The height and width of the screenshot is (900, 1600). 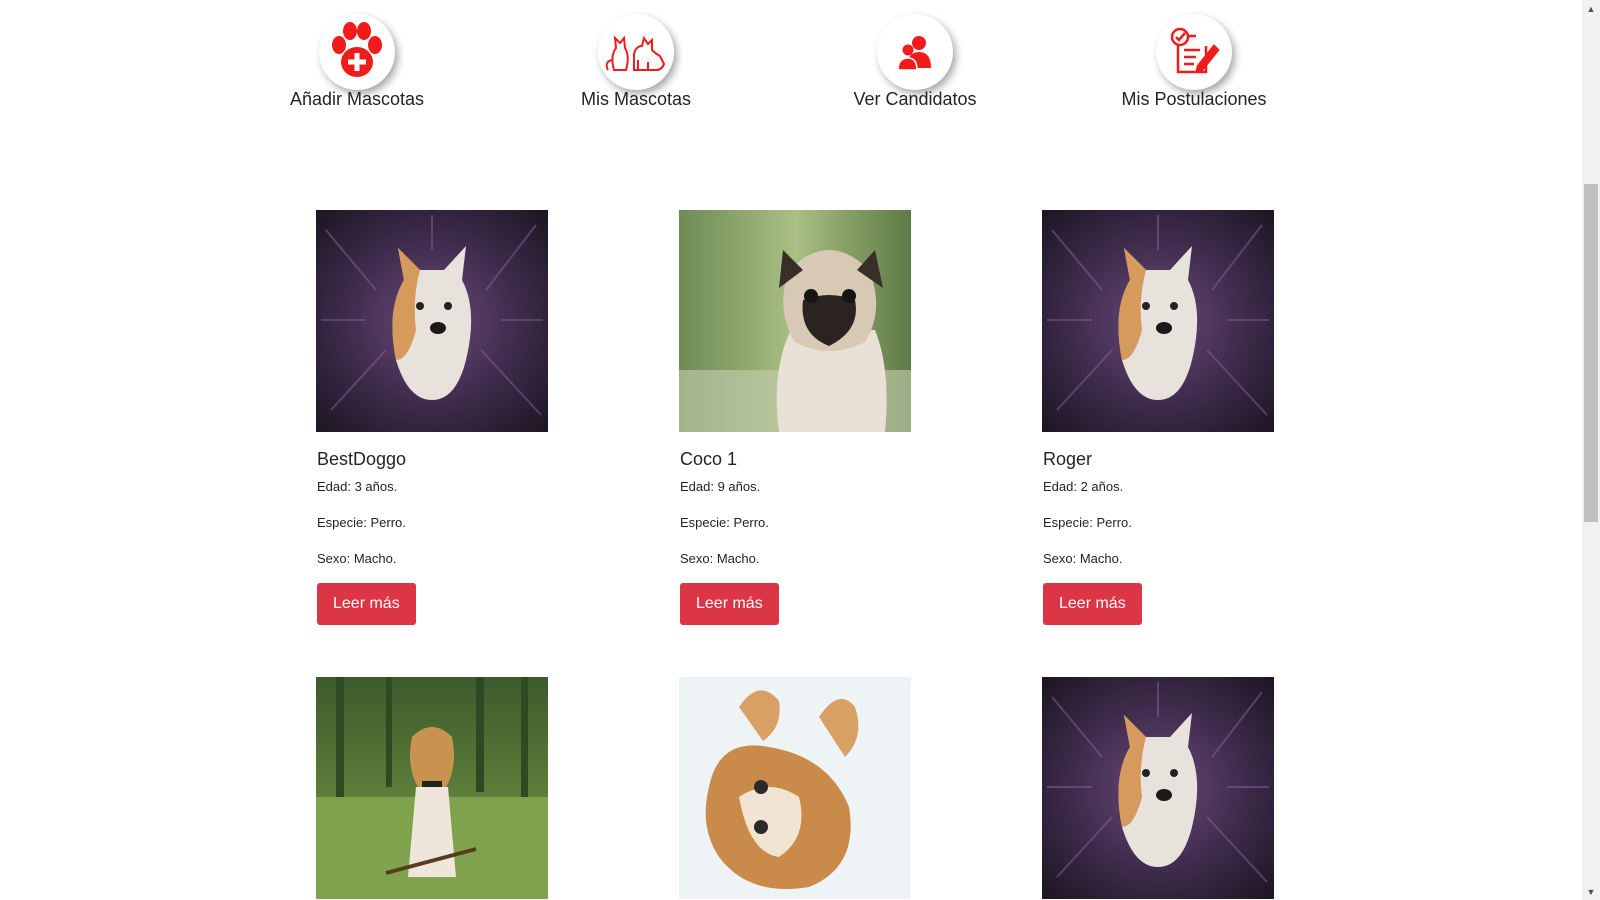 What do you see at coordinates (1083, 486) in the screenshot?
I see `pet-age: Edad: 2 años.` at bounding box center [1083, 486].